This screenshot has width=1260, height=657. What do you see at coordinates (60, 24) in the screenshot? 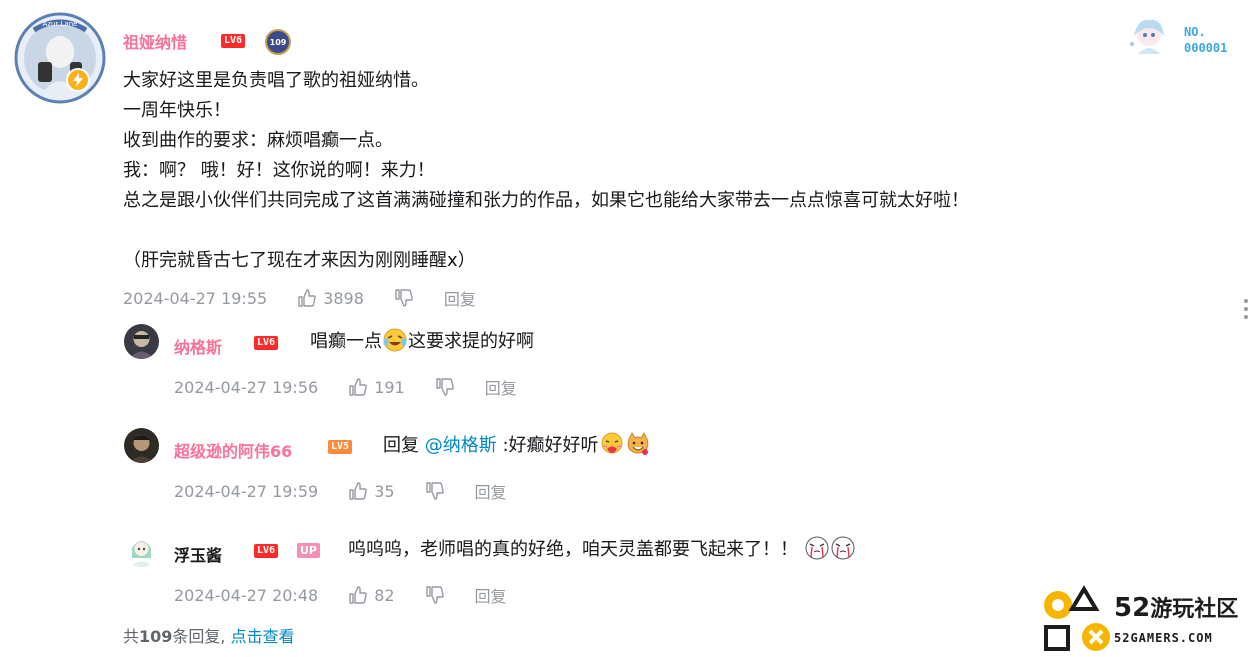
I see `avatar-caption: Azur Lane` at bounding box center [60, 24].